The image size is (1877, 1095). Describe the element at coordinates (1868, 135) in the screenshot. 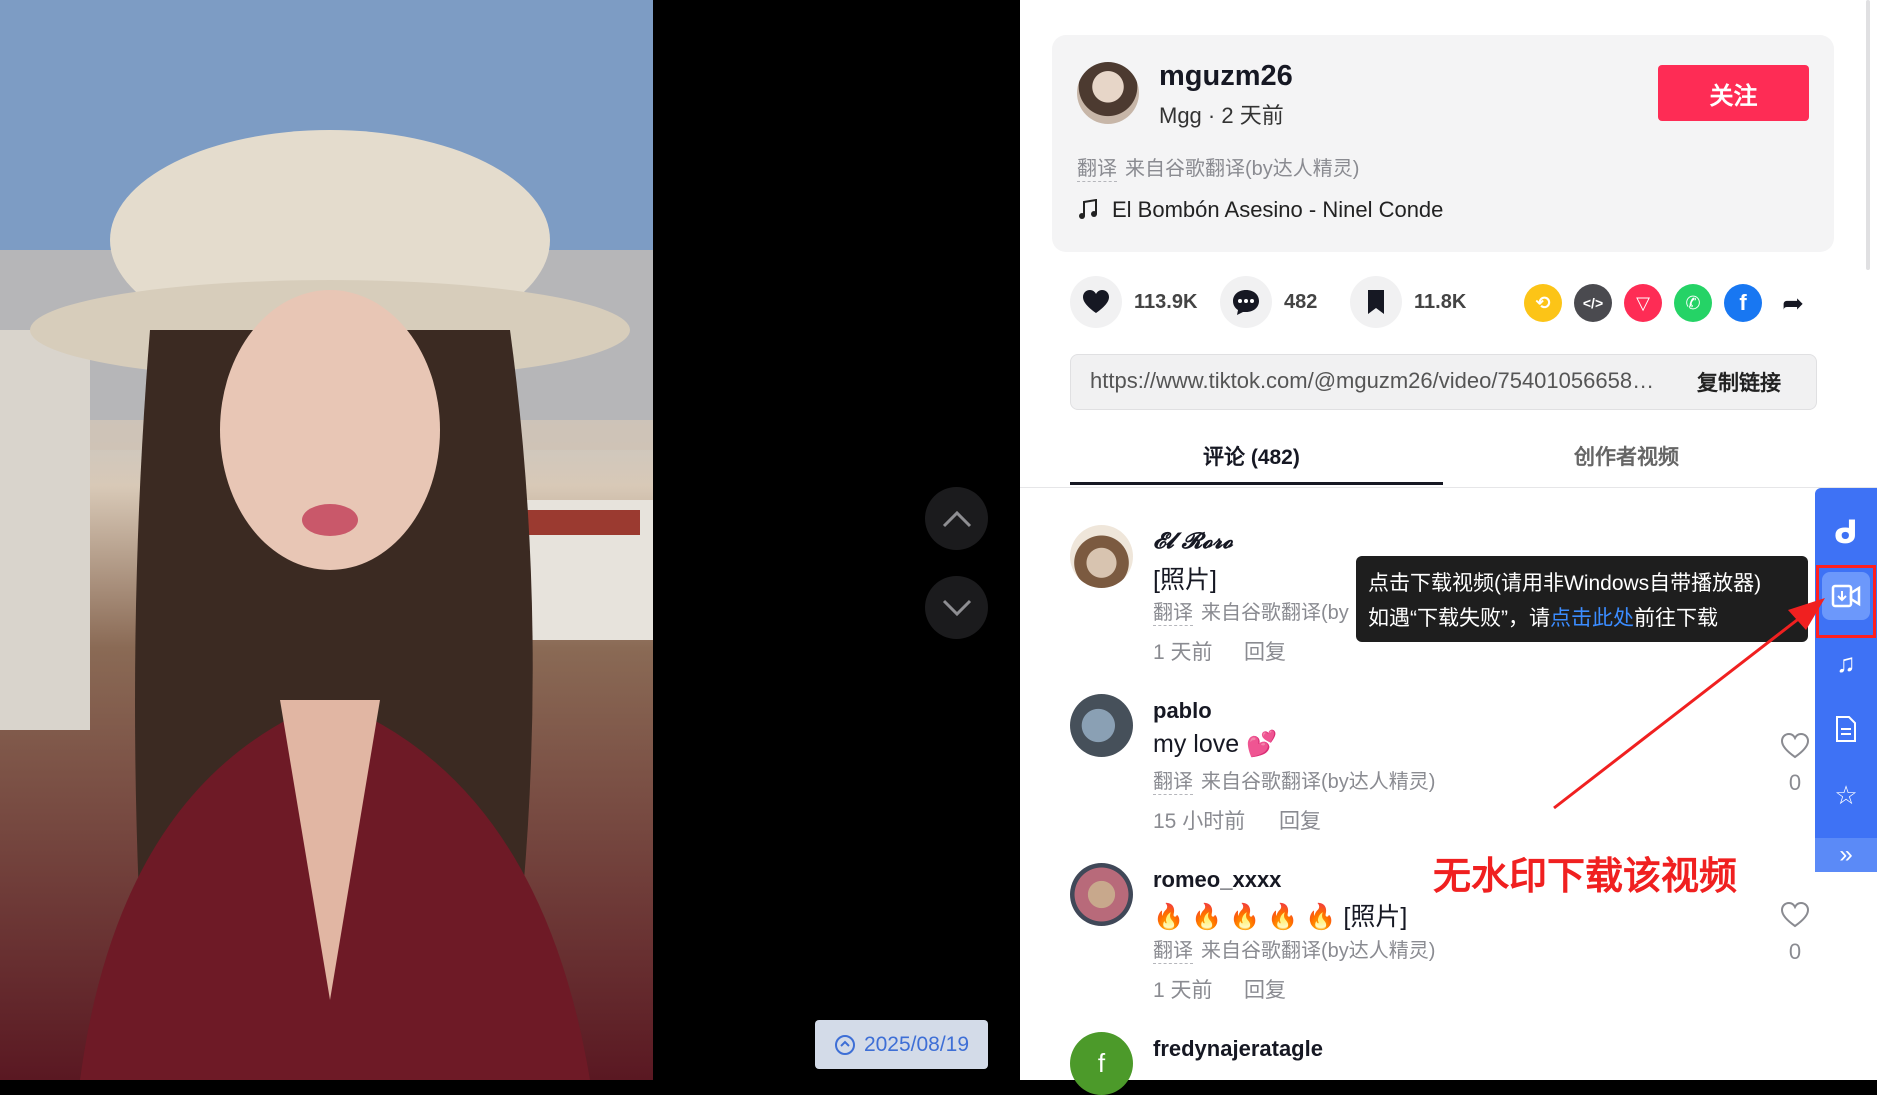

I see `scrollbar` at that location.